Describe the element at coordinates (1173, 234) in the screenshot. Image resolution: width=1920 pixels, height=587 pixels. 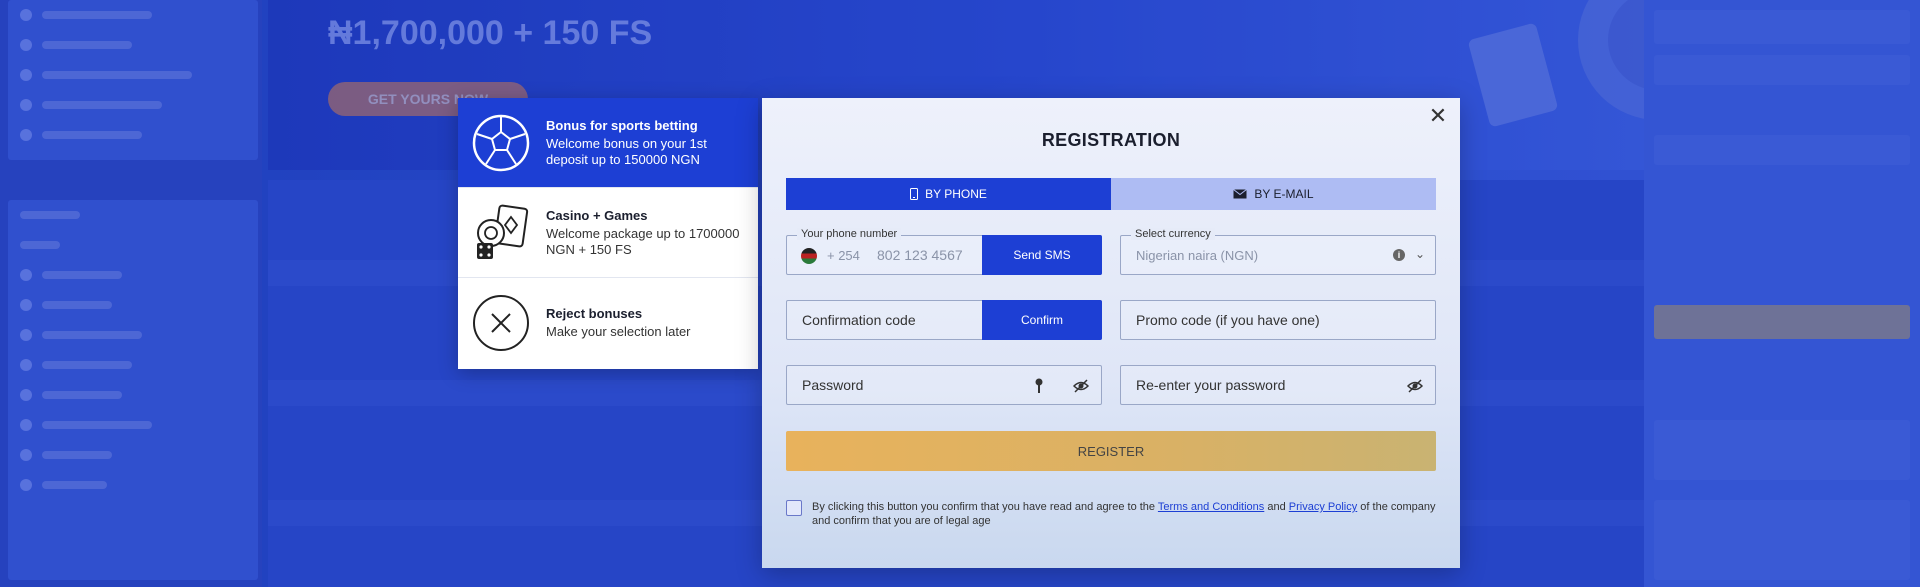
I see `currency-label: Select currency` at that location.